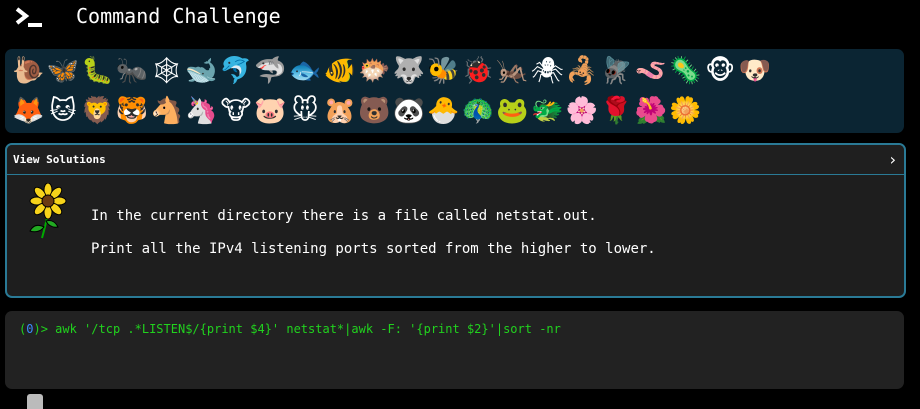 The width and height of the screenshot is (920, 409). What do you see at coordinates (460, 20) in the screenshot?
I see `header: Command Challenge` at bounding box center [460, 20].